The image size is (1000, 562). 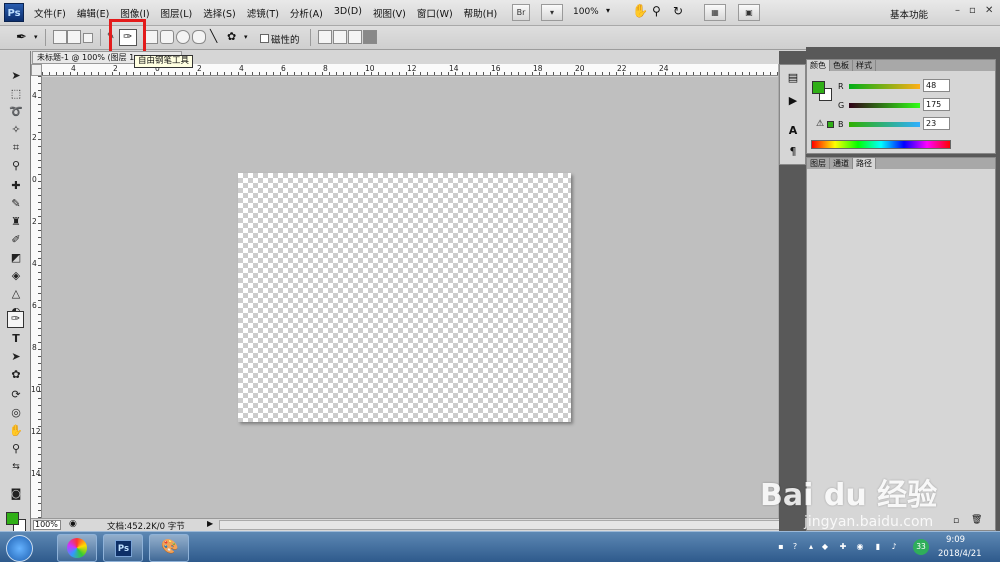 I want to click on polygon-tool-icon, so click(x=199, y=37).